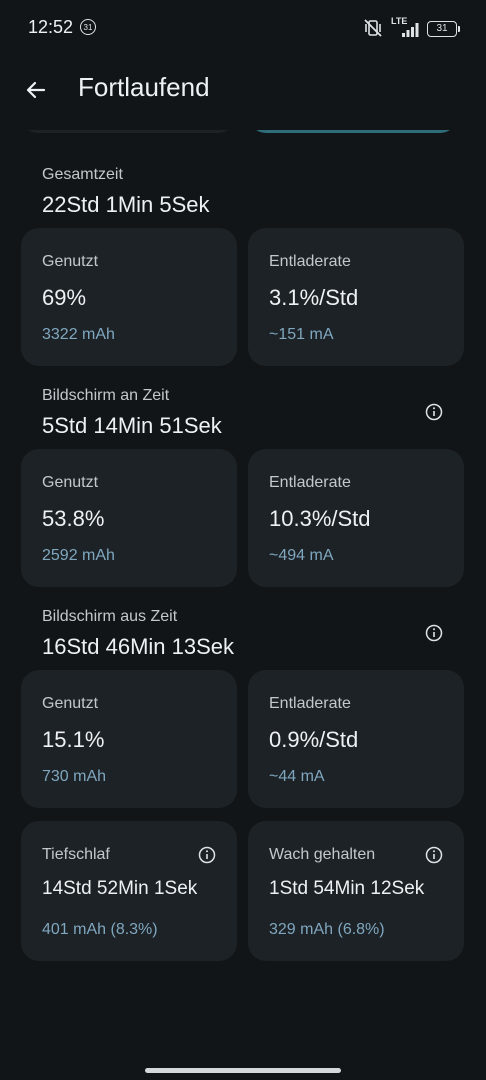 The width and height of the screenshot is (486, 1080). I want to click on awake-value: 1Std 54Min 12Sek, so click(347, 888).